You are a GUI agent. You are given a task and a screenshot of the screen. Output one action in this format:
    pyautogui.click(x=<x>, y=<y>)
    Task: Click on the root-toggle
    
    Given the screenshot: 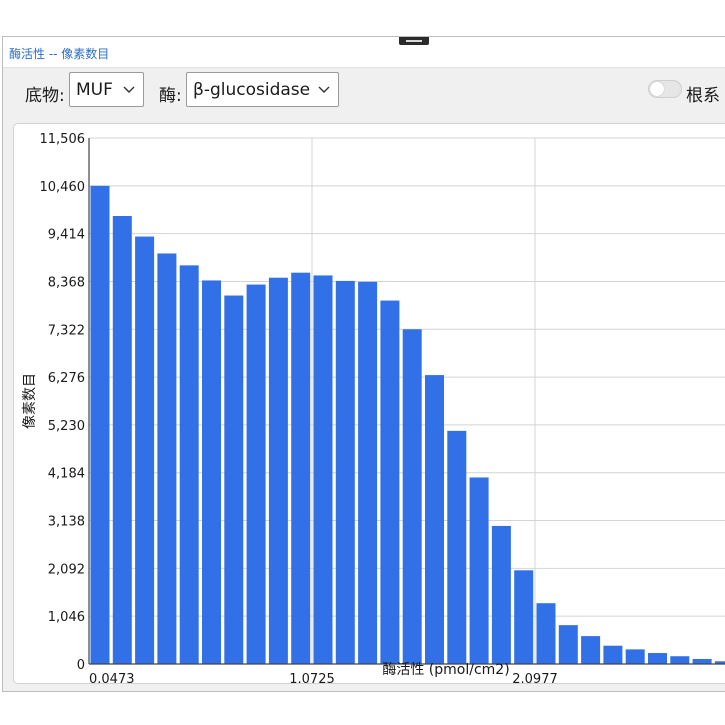 What is the action you would take?
    pyautogui.click(x=665, y=89)
    